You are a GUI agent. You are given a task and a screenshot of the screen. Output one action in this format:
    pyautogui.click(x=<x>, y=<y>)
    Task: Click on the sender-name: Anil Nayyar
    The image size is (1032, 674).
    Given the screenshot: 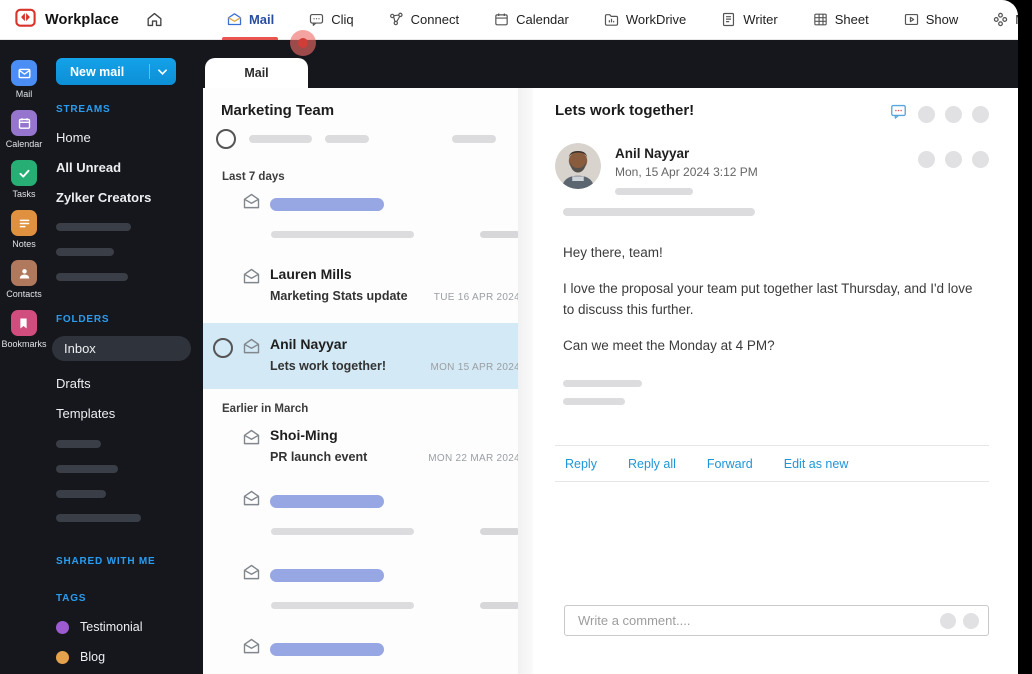 What is the action you would take?
    pyautogui.click(x=309, y=344)
    